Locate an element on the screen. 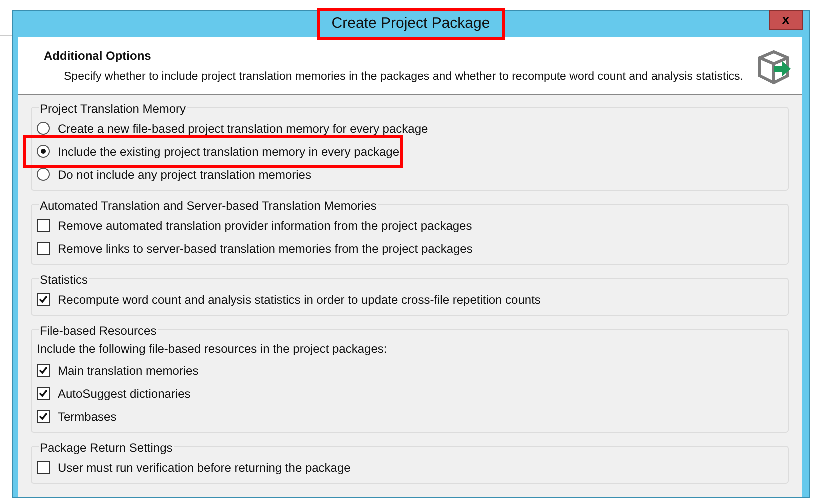 The image size is (813, 498). checkbox-label: Termbases is located at coordinates (87, 417).